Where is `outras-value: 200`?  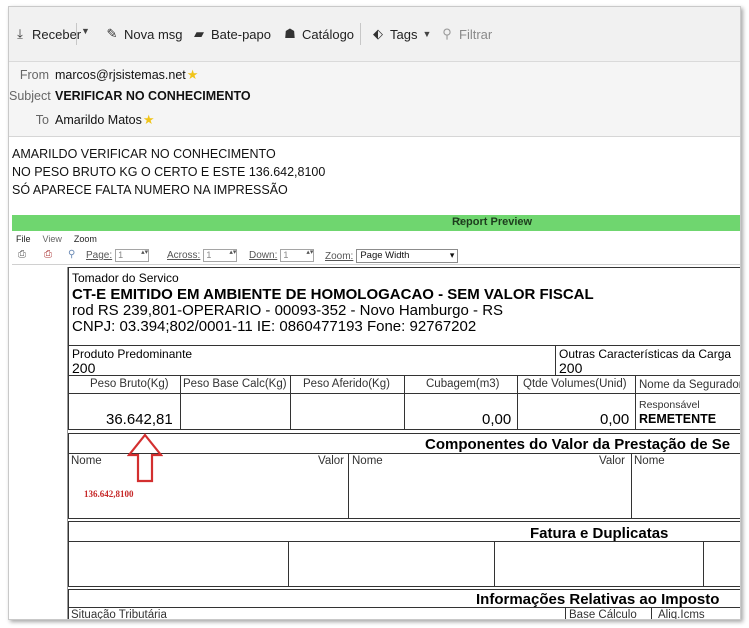
outras-value: 200 is located at coordinates (571, 368).